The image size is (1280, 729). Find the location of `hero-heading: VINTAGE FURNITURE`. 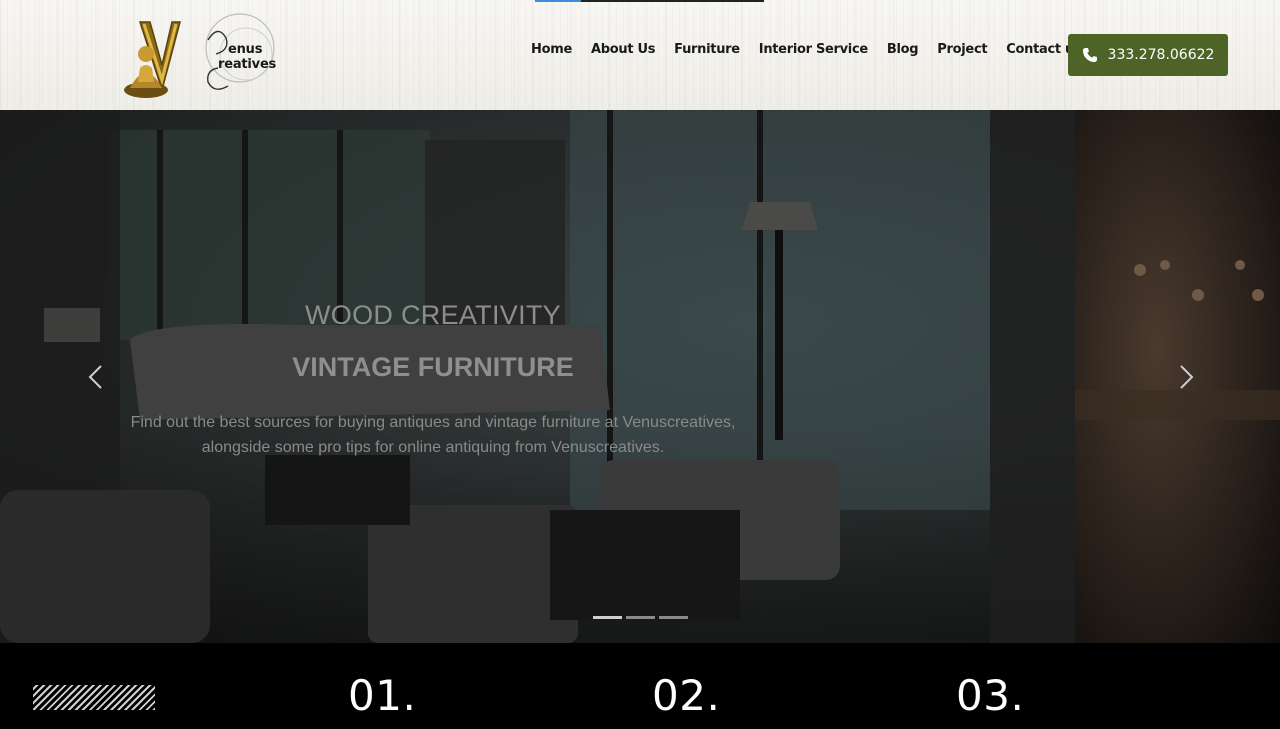

hero-heading: VINTAGE FURNITURE is located at coordinates (433, 367).